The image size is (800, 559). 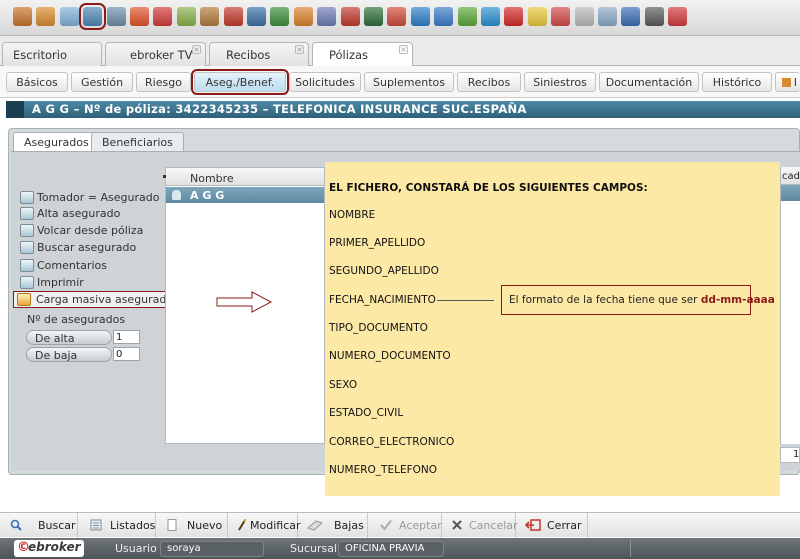 What do you see at coordinates (790, 193) in the screenshot?
I see `table-row-continuation` at bounding box center [790, 193].